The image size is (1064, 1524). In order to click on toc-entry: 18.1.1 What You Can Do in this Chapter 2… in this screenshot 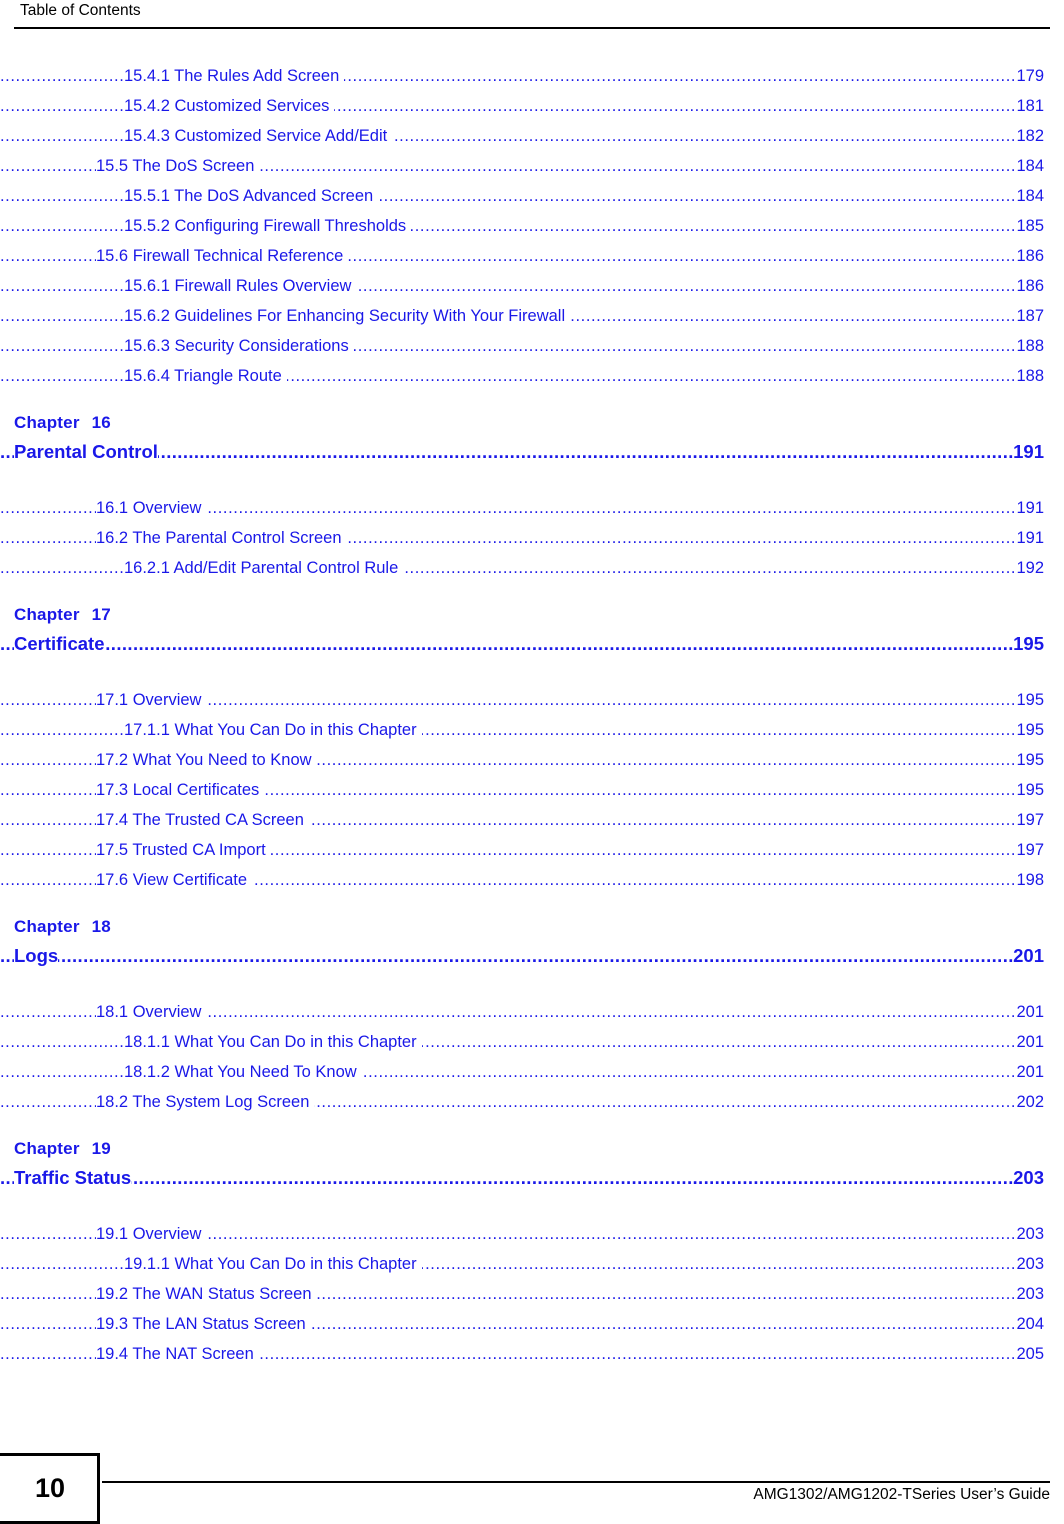, I will do `click(532, 1042)`.